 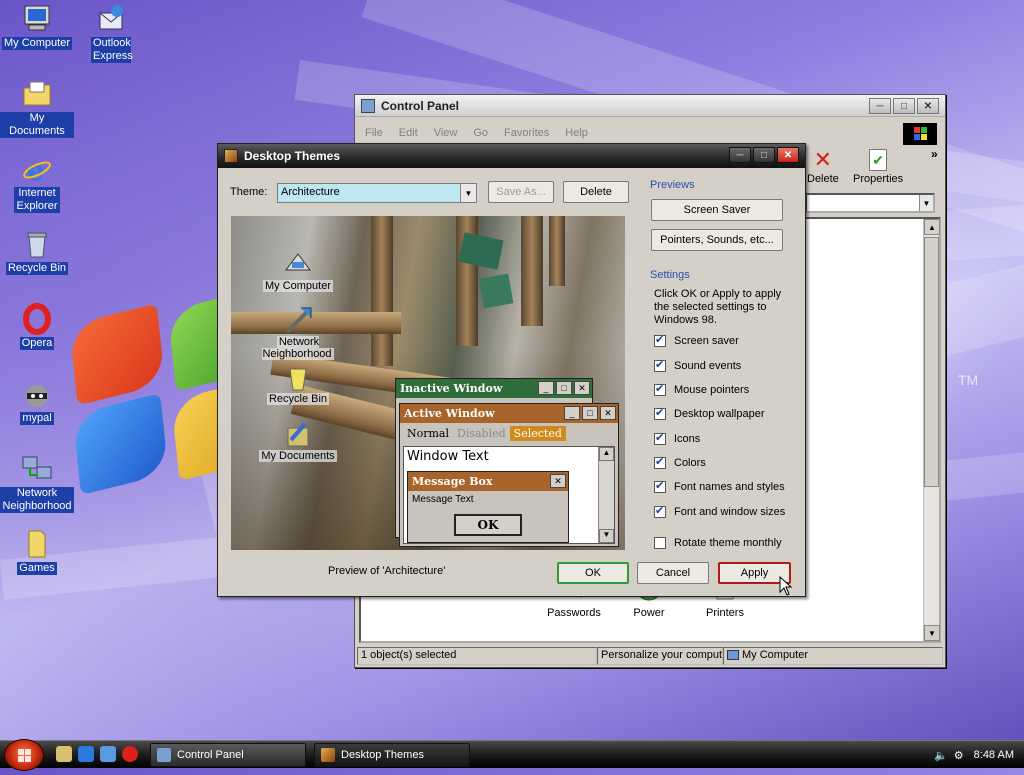 I want to click on vertical-scrollbar: ▲ ▼, so click(x=931, y=430).